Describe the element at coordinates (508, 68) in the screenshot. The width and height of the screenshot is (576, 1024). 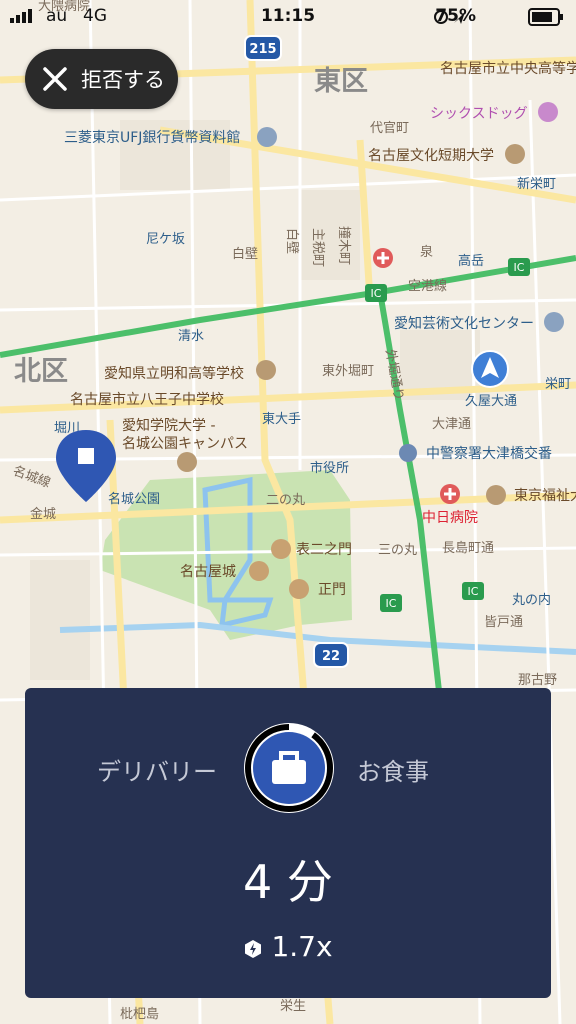
I see `map-label: 名古屋市立中央高等学校` at that location.